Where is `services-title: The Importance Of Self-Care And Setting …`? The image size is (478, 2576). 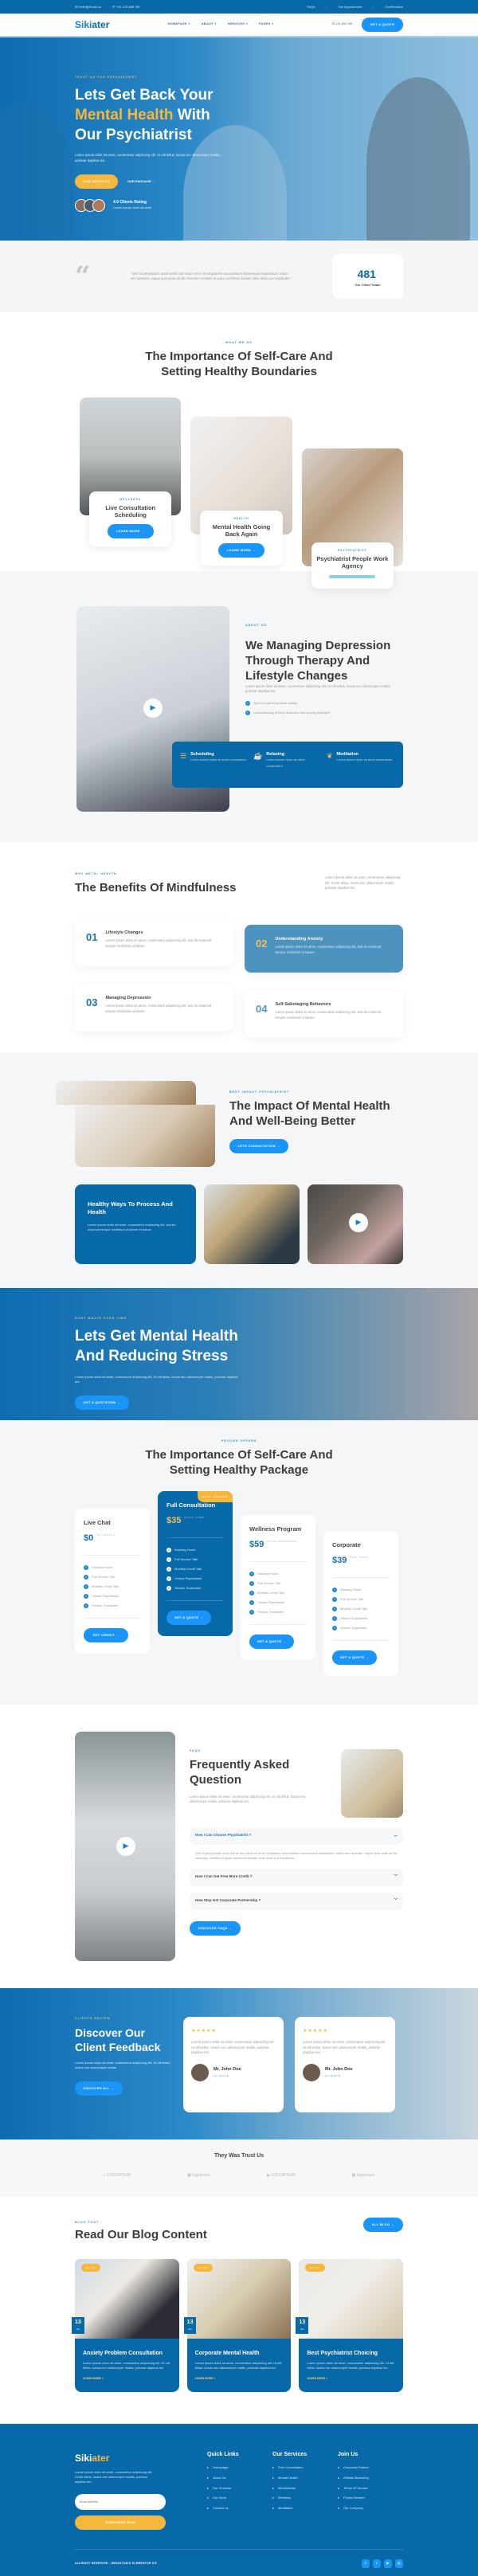
services-title: The Importance Of Self-Care And Setting … is located at coordinates (239, 364).